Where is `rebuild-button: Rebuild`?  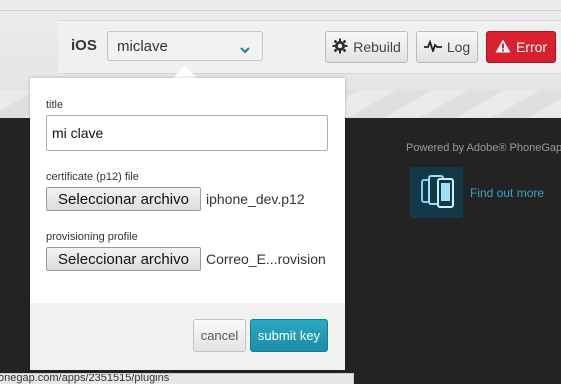
rebuild-button: Rebuild is located at coordinates (366, 47).